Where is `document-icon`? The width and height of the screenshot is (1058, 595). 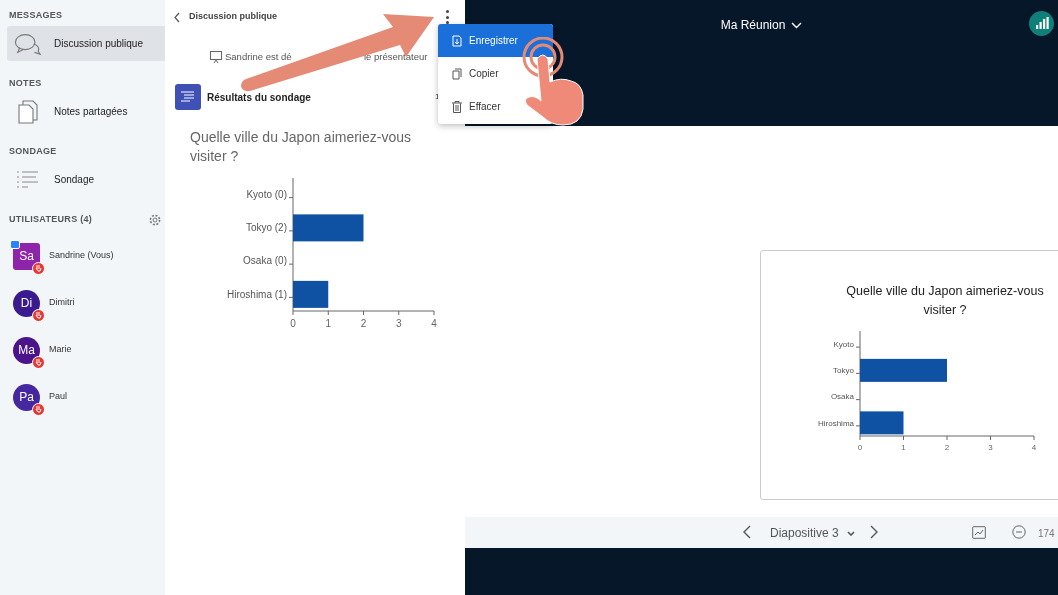
document-icon is located at coordinates (28, 111).